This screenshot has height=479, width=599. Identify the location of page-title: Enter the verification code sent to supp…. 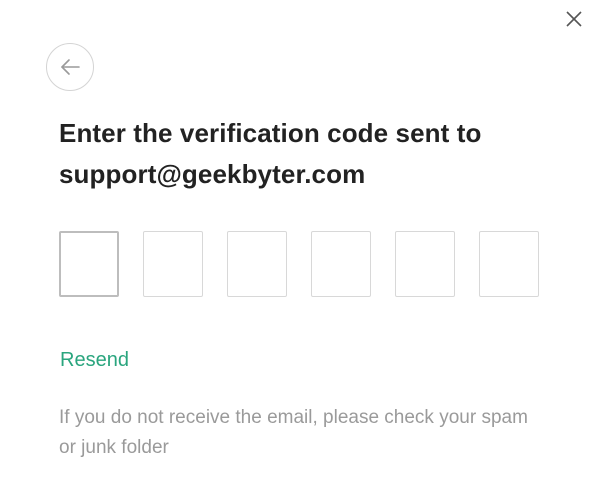
(319, 154).